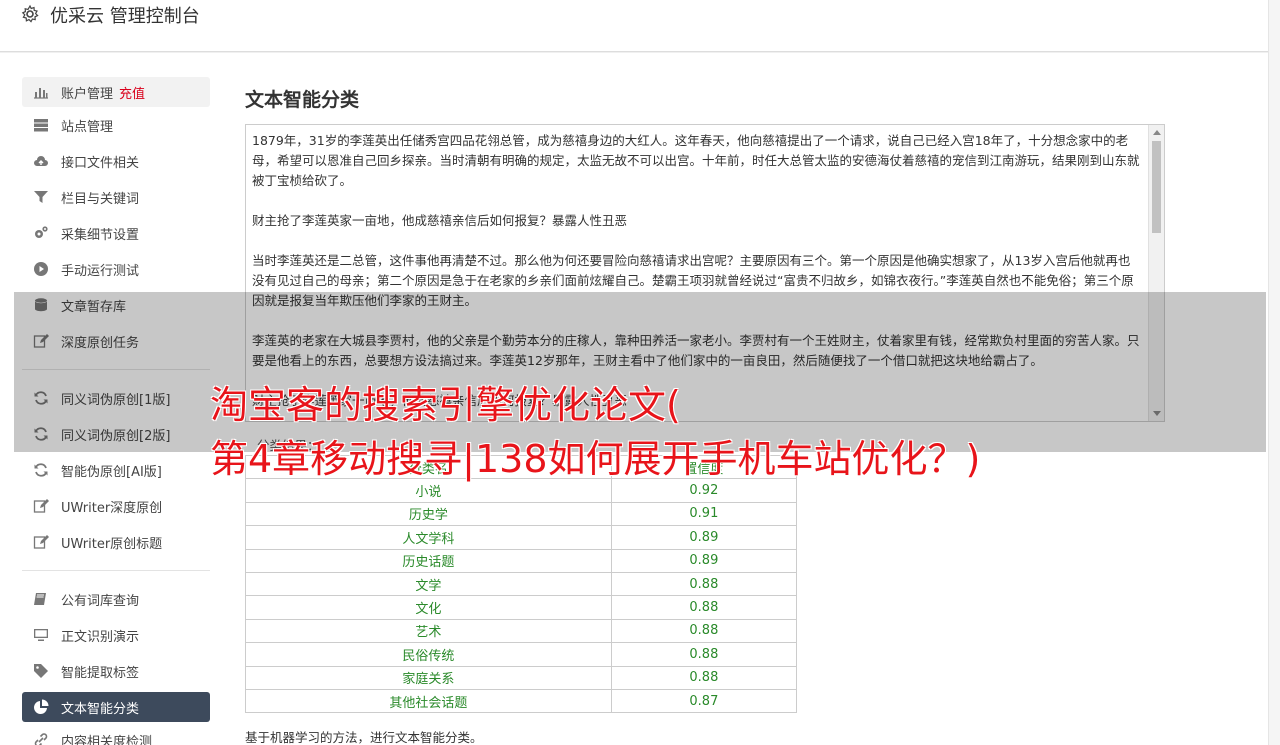  I want to click on category-cell: 文化, so click(428, 607).